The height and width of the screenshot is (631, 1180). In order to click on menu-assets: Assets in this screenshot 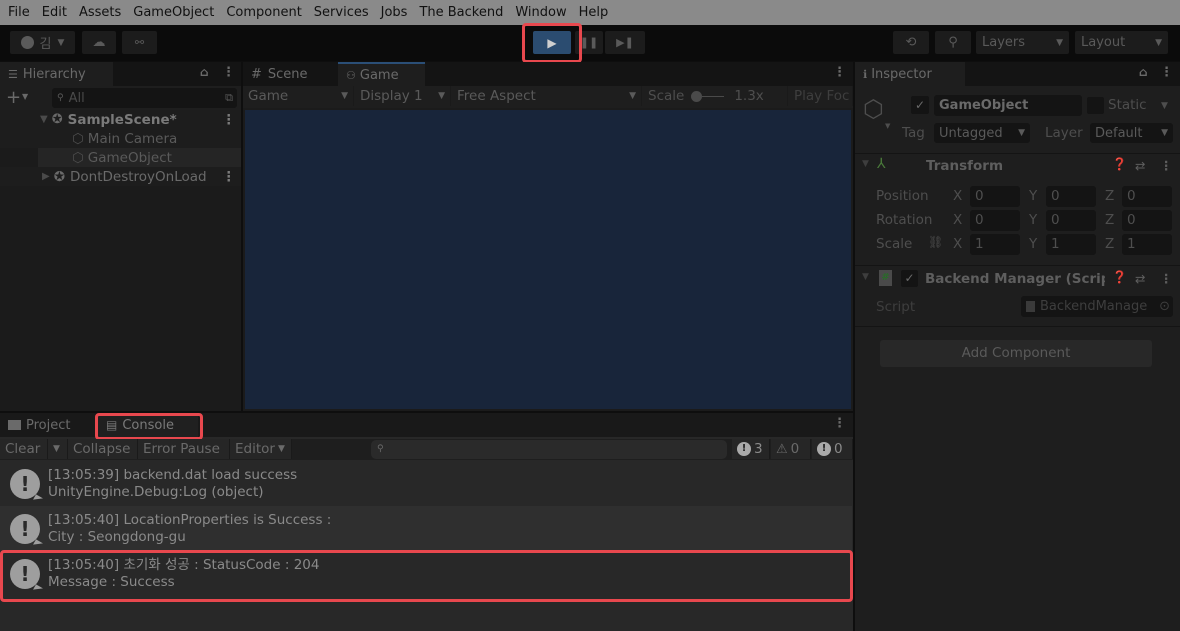, I will do `click(100, 12)`.